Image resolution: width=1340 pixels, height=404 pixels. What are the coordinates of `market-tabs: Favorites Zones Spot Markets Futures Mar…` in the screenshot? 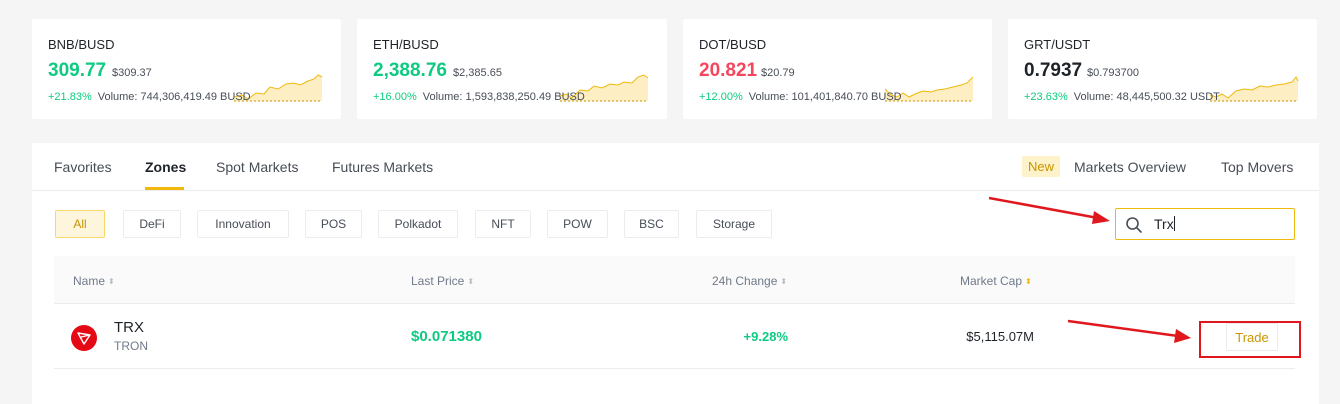 It's located at (675, 167).